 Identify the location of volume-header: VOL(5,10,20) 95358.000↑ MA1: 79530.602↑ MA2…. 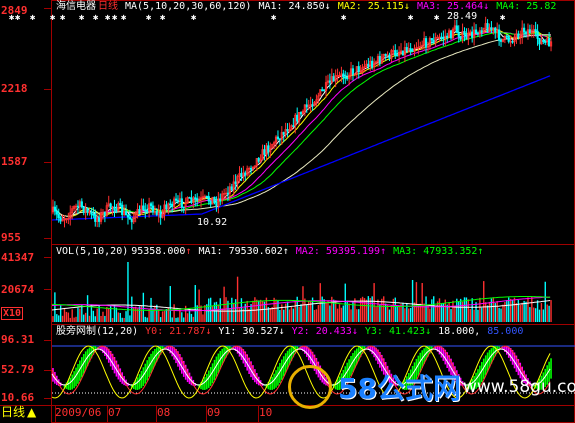
(276, 252).